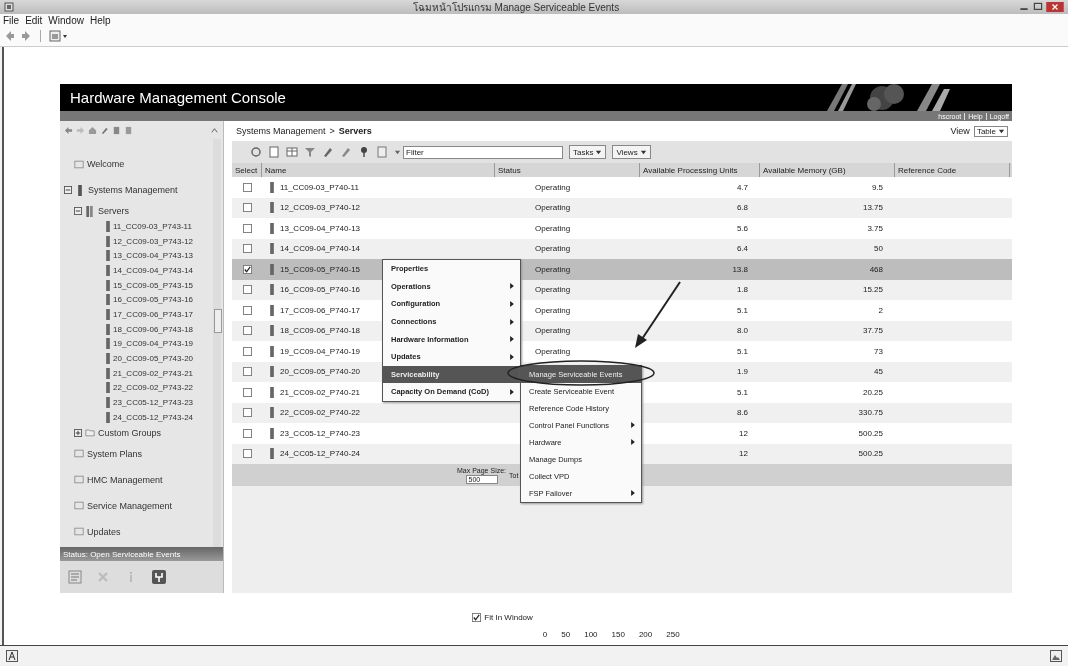  What do you see at coordinates (125, 479) in the screenshot?
I see `navigation-item: HMC Management` at bounding box center [125, 479].